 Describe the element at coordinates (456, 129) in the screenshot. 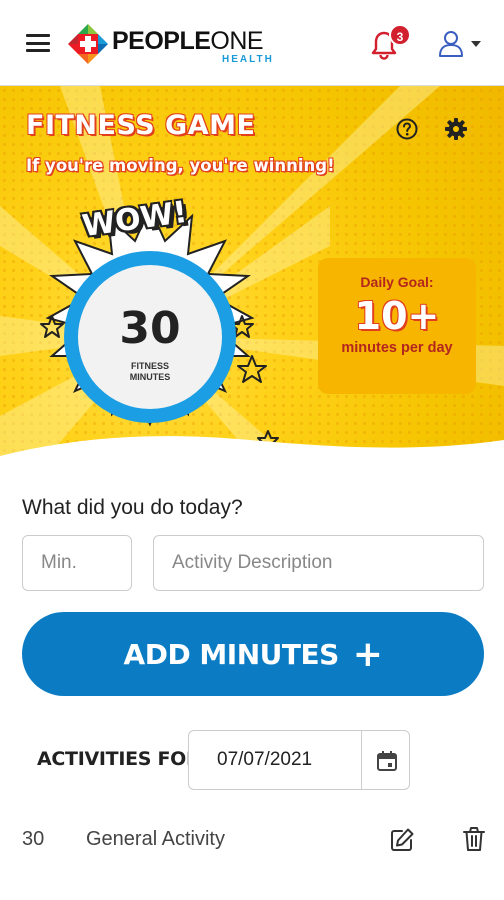

I see `gear-icon` at that location.